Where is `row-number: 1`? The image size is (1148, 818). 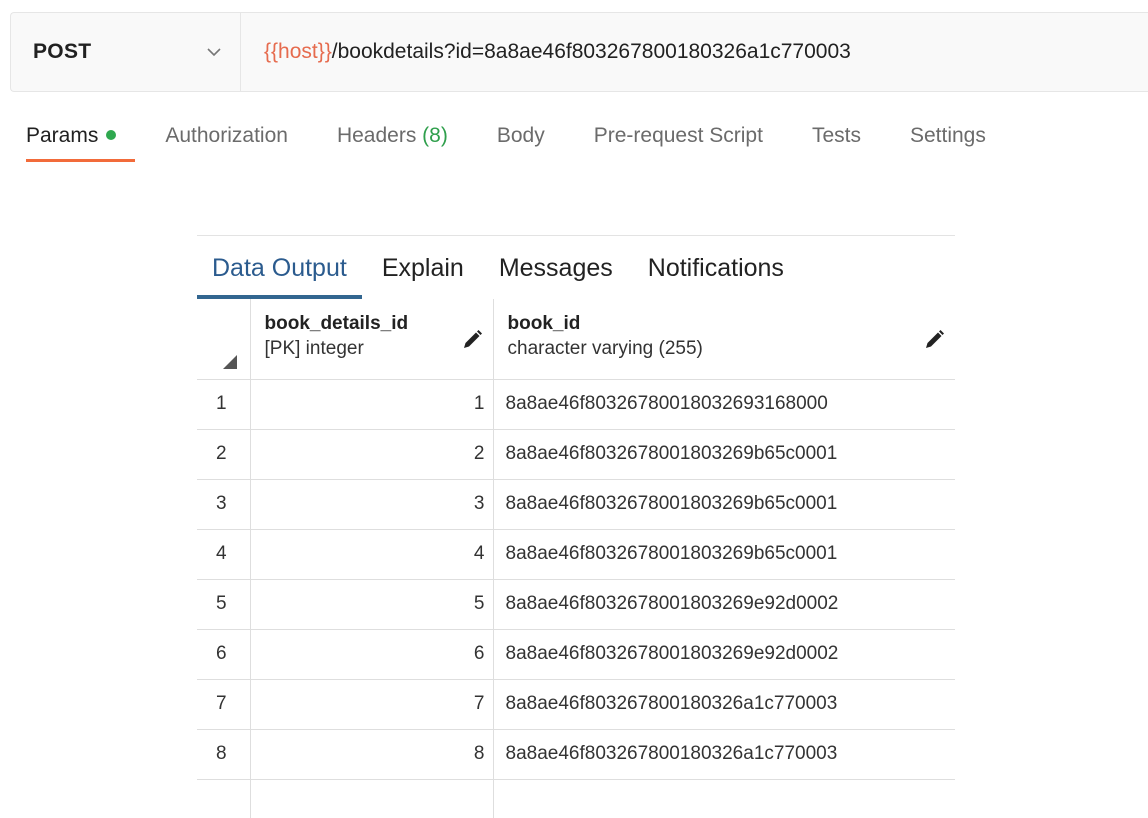
row-number: 1 is located at coordinates (224, 404).